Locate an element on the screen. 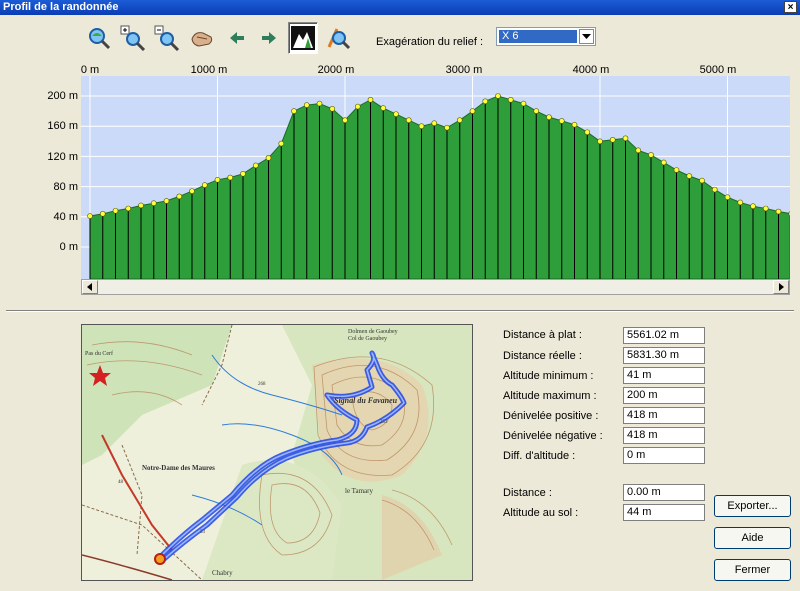 This screenshot has width=800, height=591. x-tick-label: 3000 m is located at coordinates (464, 70).